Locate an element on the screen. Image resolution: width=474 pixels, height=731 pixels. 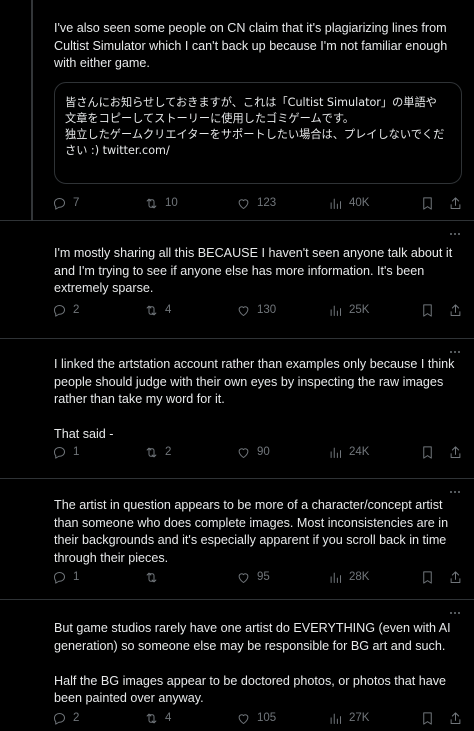
like-button: 123 is located at coordinates (256, 203).